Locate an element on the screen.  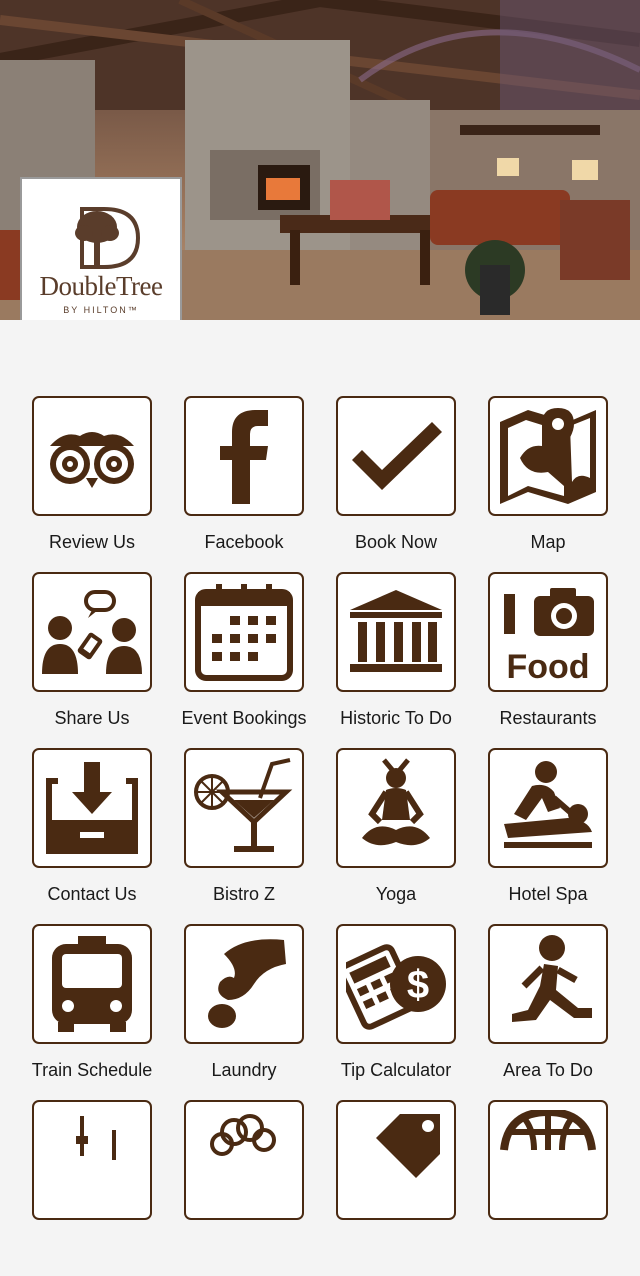
tile-label: Review Us is located at coordinates (92, 542).